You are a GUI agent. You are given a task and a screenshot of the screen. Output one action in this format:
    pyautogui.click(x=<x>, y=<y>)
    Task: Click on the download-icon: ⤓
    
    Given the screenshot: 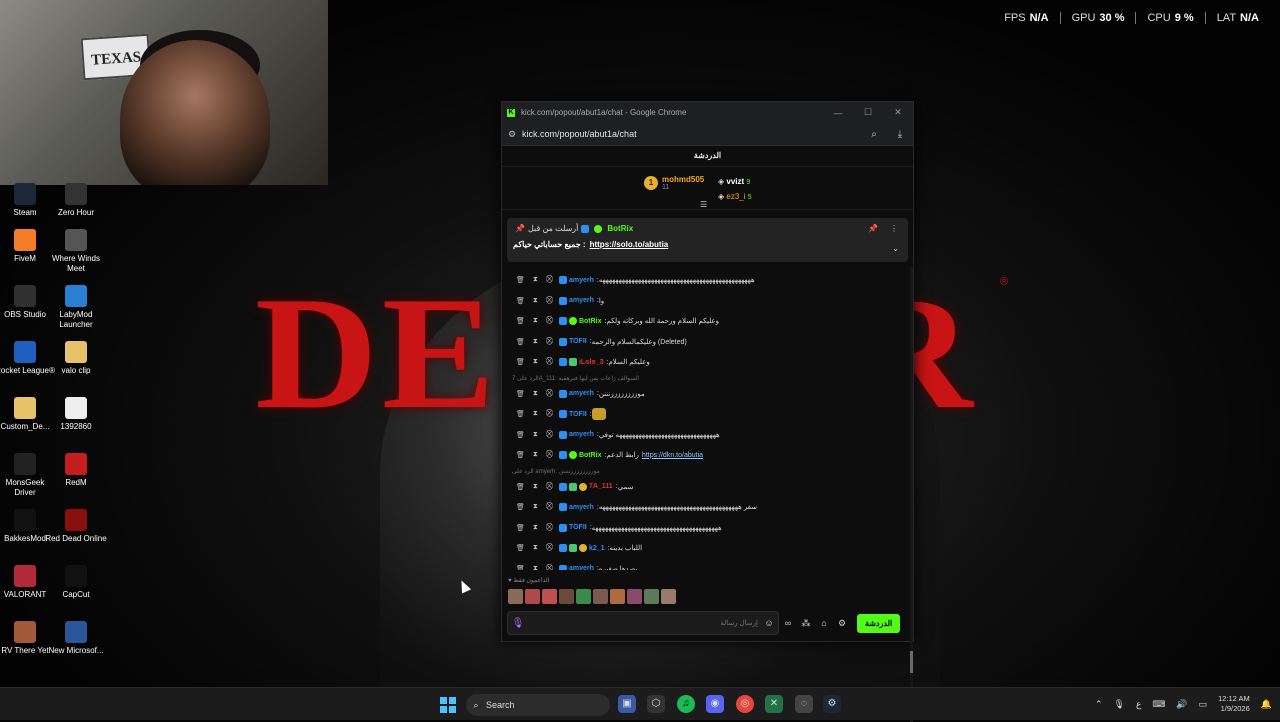 What is the action you would take?
    pyautogui.click(x=900, y=134)
    